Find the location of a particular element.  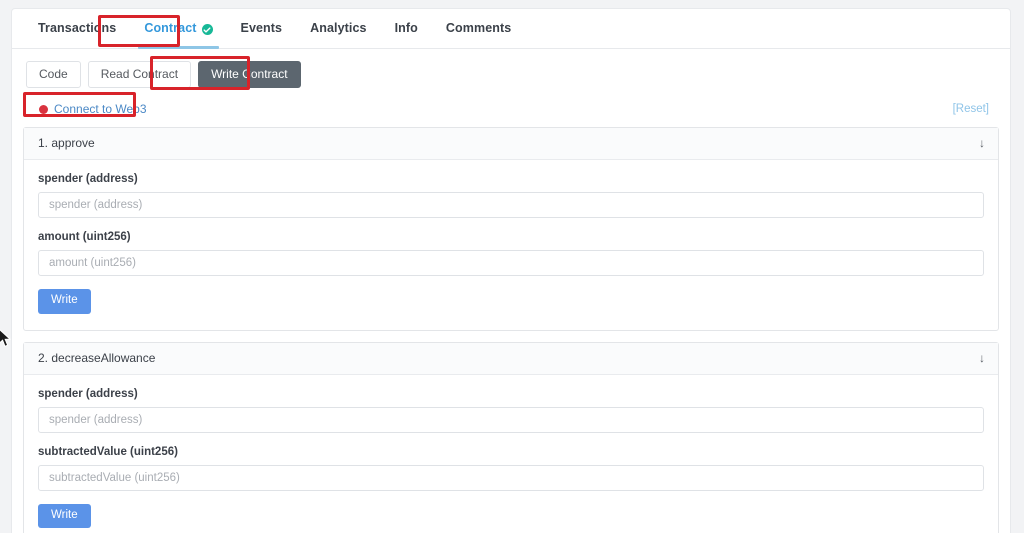

tab-contract: Contract is located at coordinates (178, 29).